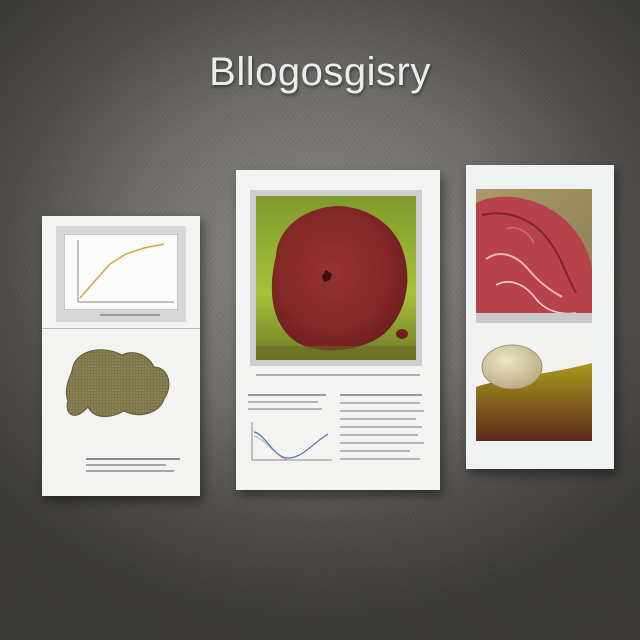  Describe the element at coordinates (117, 383) in the screenshot. I see `organ-blob-icon` at that location.